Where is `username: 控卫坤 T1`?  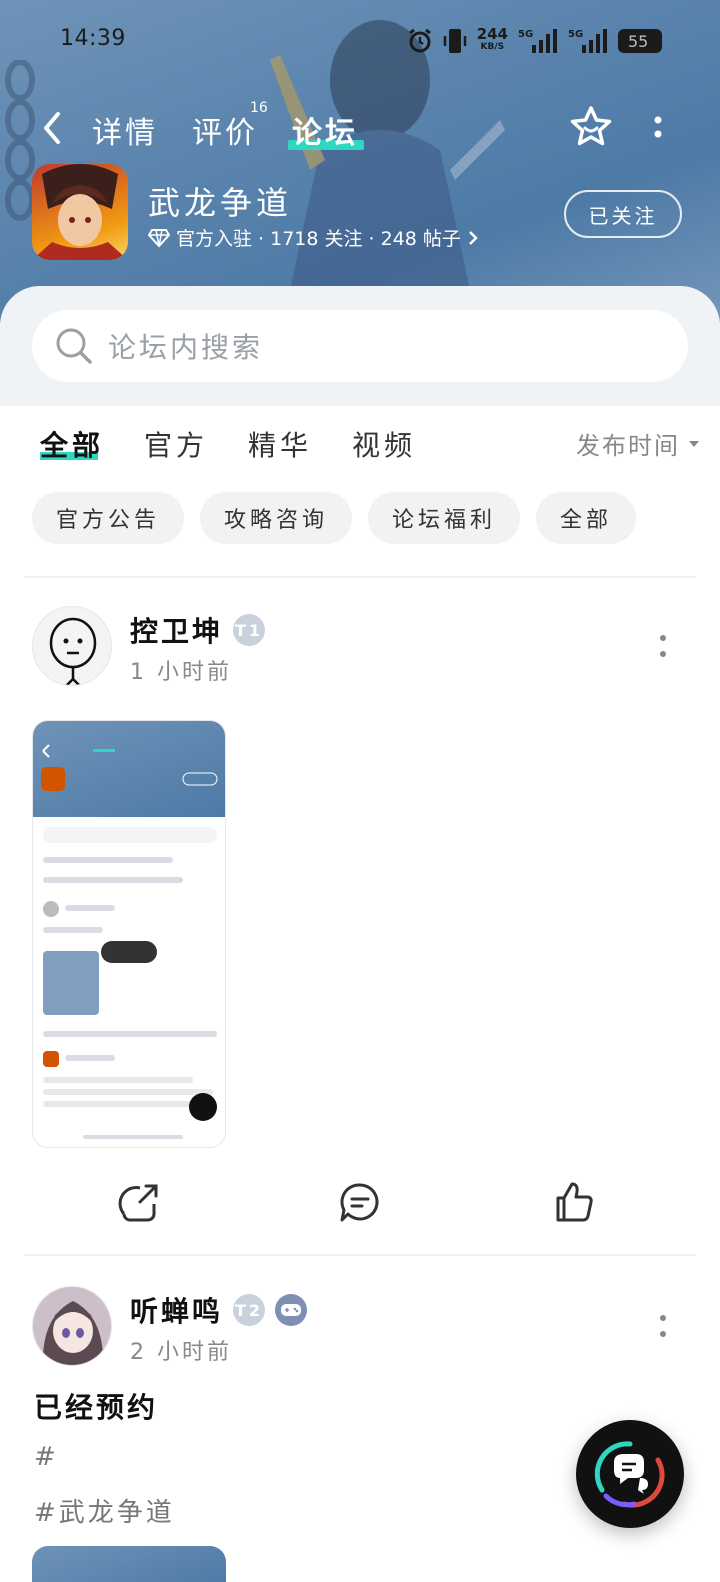 username: 控卫坤 T1 is located at coordinates (198, 630).